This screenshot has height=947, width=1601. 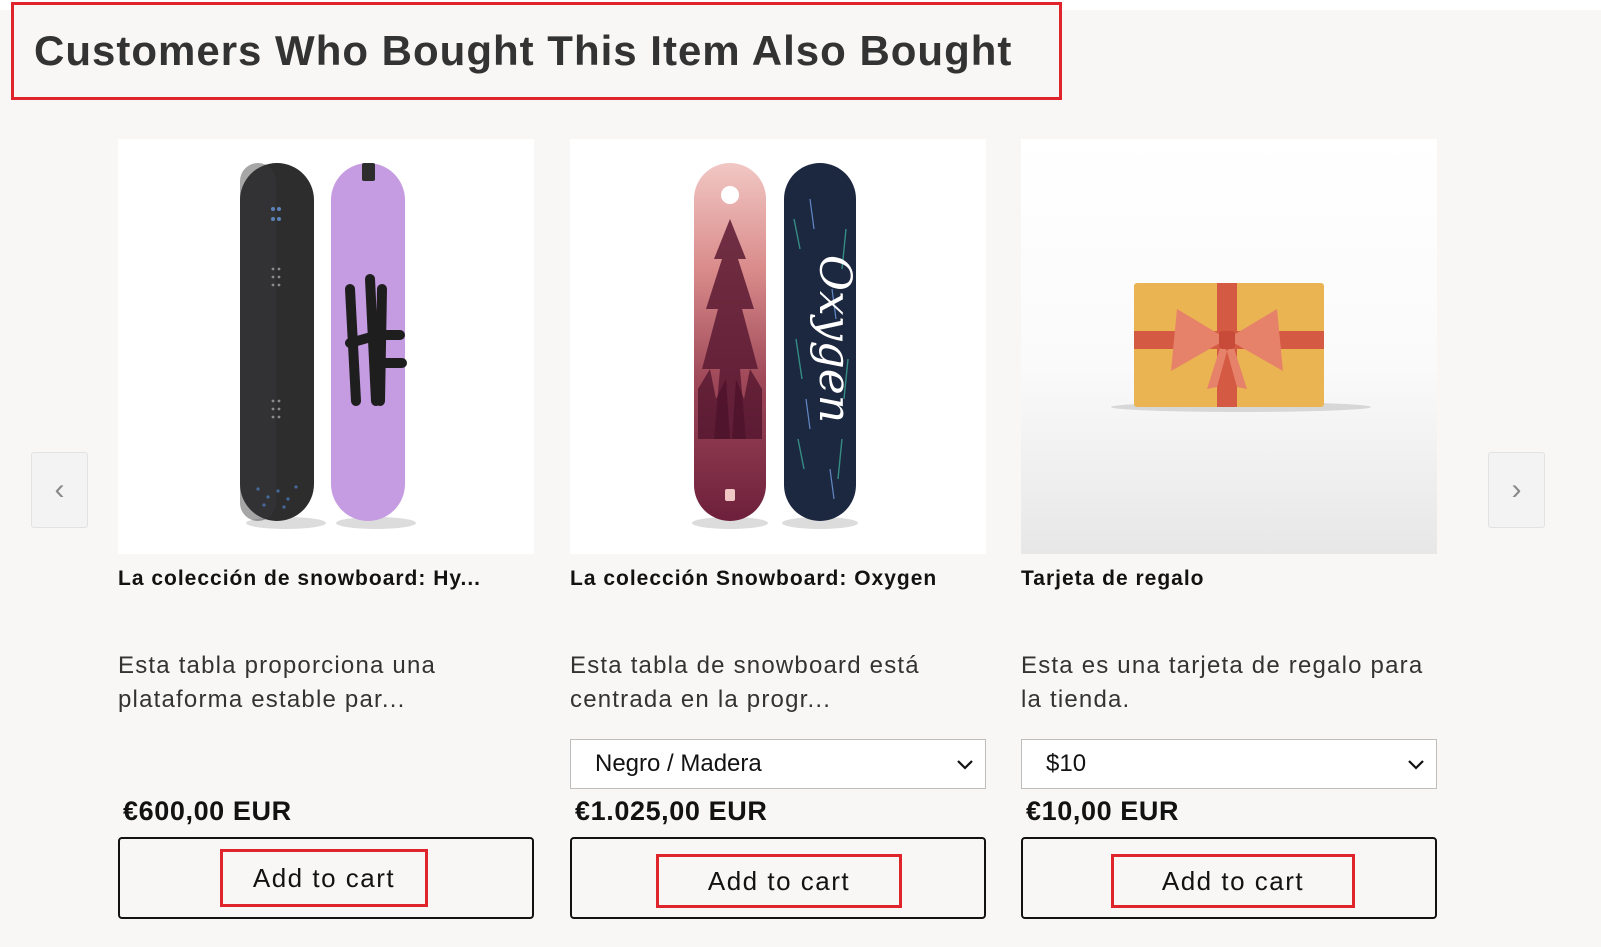 What do you see at coordinates (778, 764) in the screenshot?
I see `variant-select: Negro / Madera` at bounding box center [778, 764].